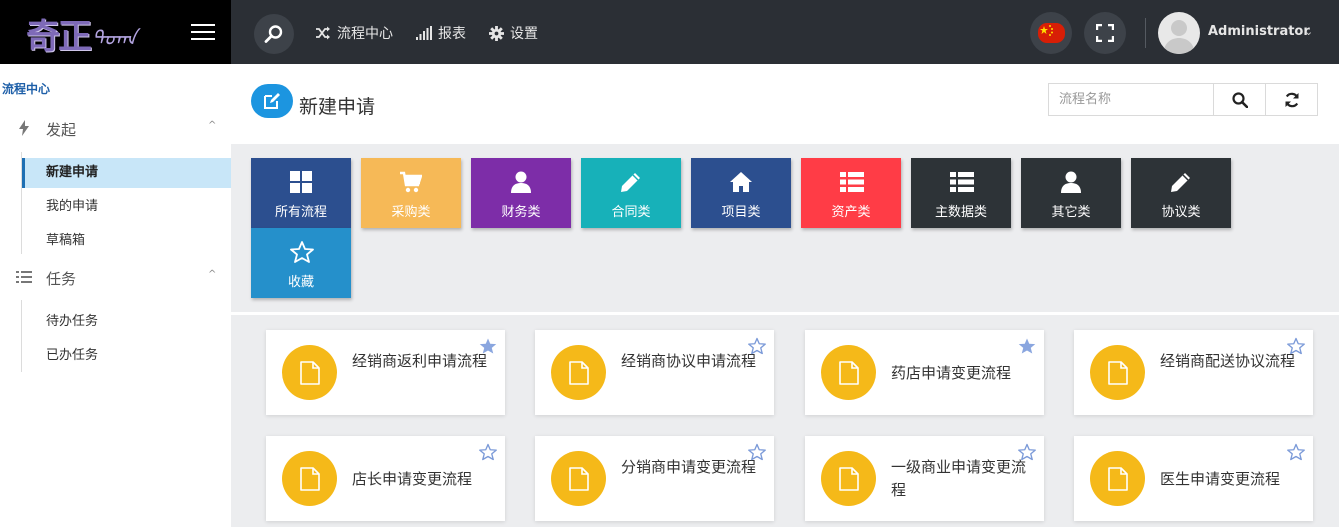 This screenshot has width=1339, height=527. I want to click on user-name: Administrator, so click(1259, 31).